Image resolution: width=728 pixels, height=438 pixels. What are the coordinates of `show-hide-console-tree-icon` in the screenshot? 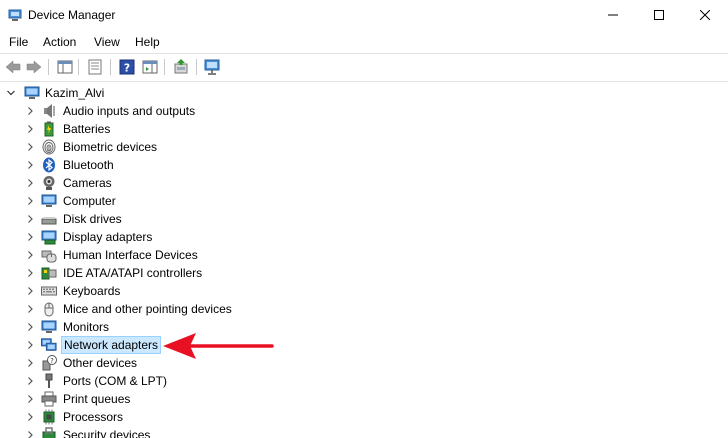 It's located at (65, 67).